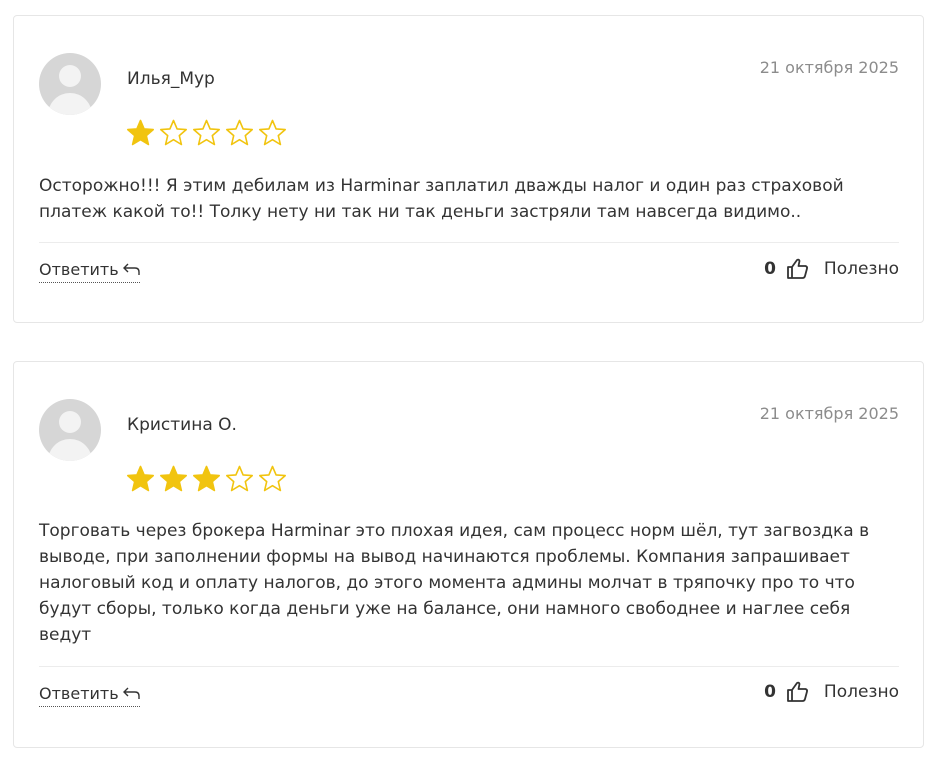 The image size is (944, 764). Describe the element at coordinates (182, 425) in the screenshot. I see `review-author: Кристина О.` at that location.